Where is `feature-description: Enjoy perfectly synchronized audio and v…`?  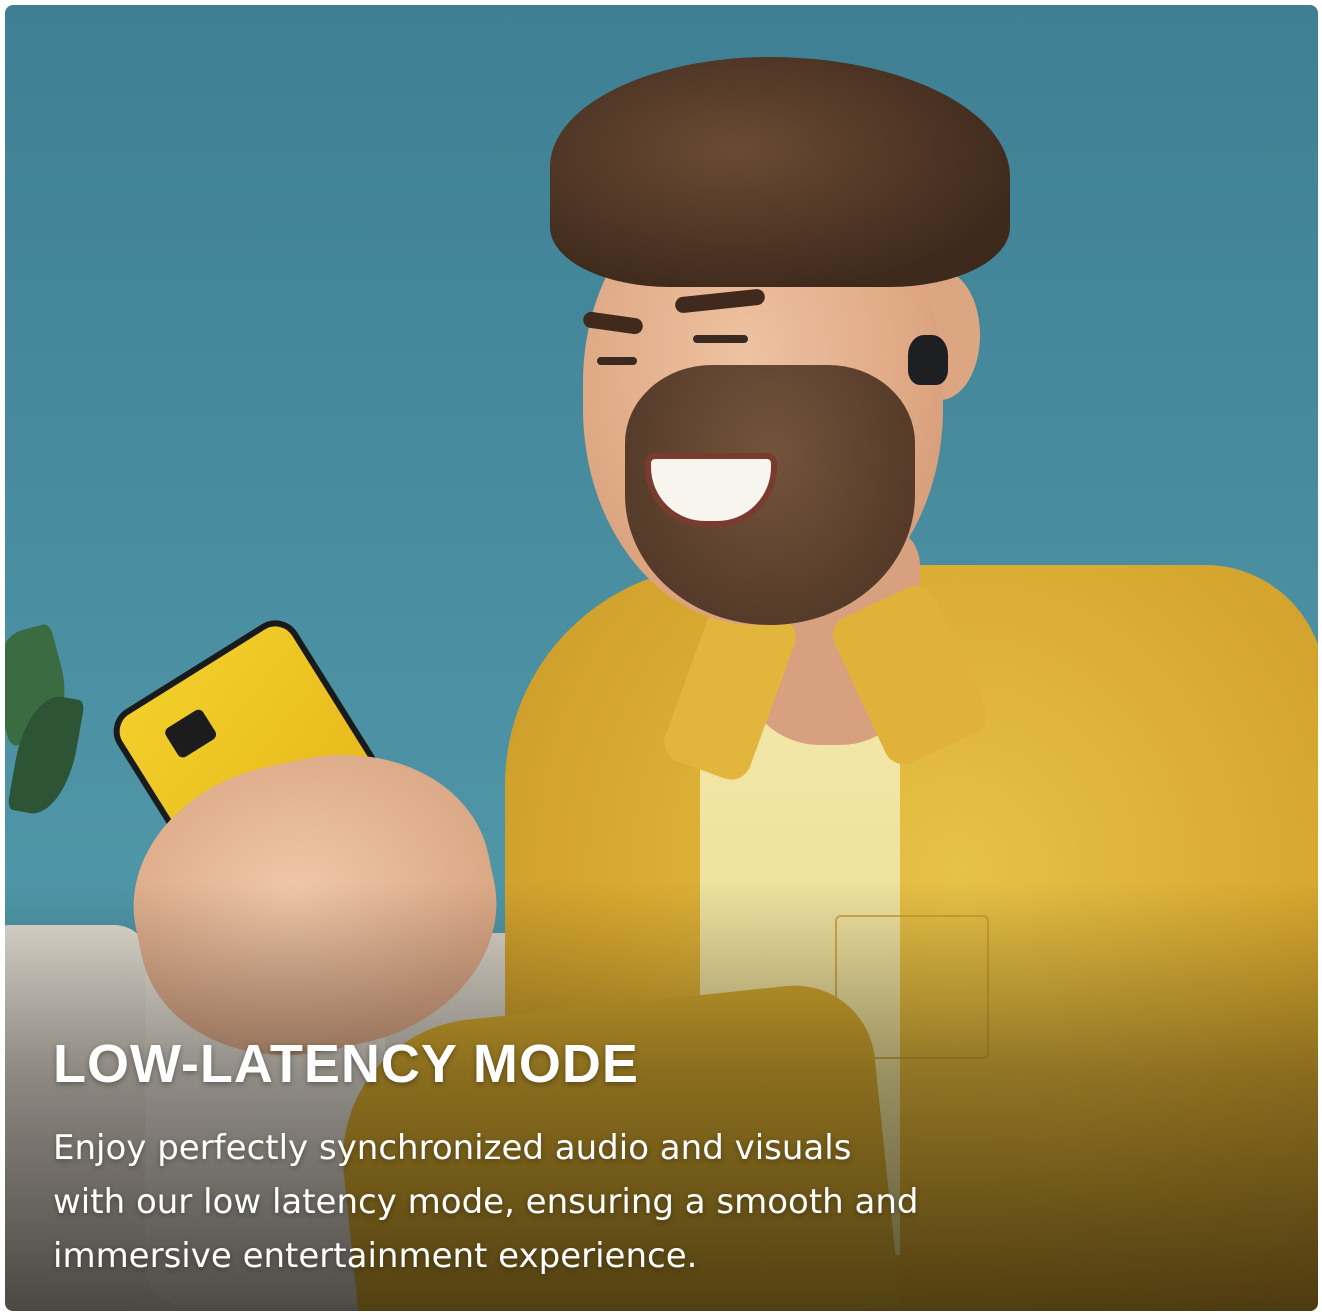 feature-description: Enjoy perfectly synchronized audio and v… is located at coordinates (486, 1202).